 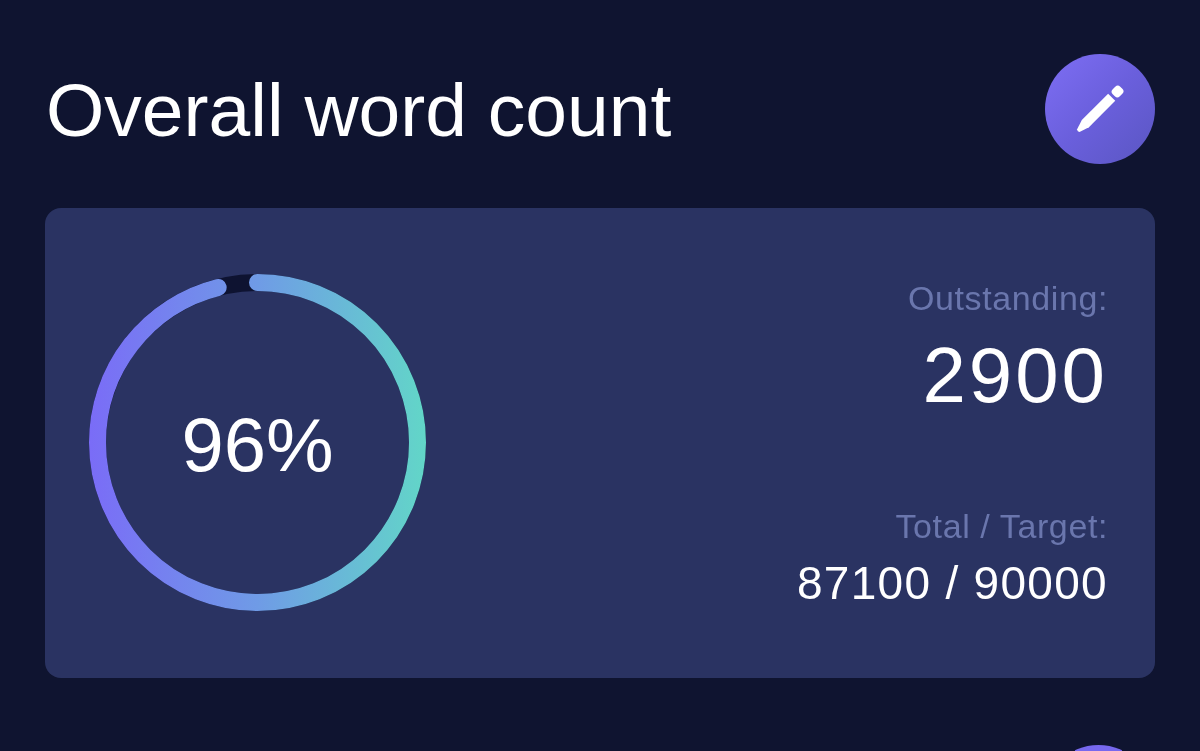 What do you see at coordinates (1001, 526) in the screenshot?
I see `stat-label: Total / Target:` at bounding box center [1001, 526].